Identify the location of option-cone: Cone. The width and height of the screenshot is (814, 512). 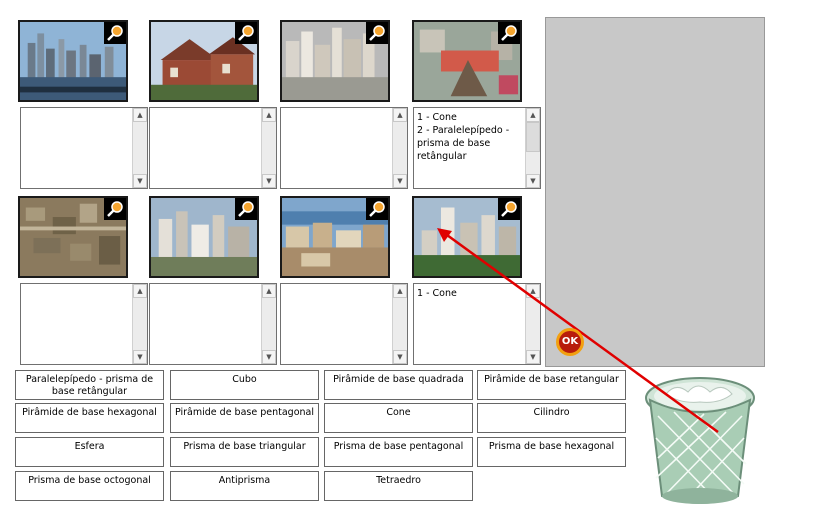
(398, 418).